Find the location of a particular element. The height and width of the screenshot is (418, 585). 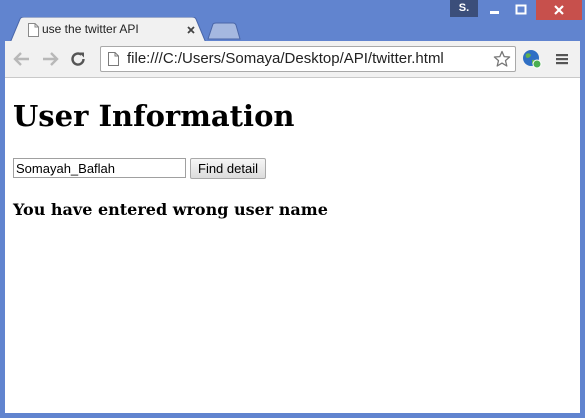

extension-button is located at coordinates (532, 59).